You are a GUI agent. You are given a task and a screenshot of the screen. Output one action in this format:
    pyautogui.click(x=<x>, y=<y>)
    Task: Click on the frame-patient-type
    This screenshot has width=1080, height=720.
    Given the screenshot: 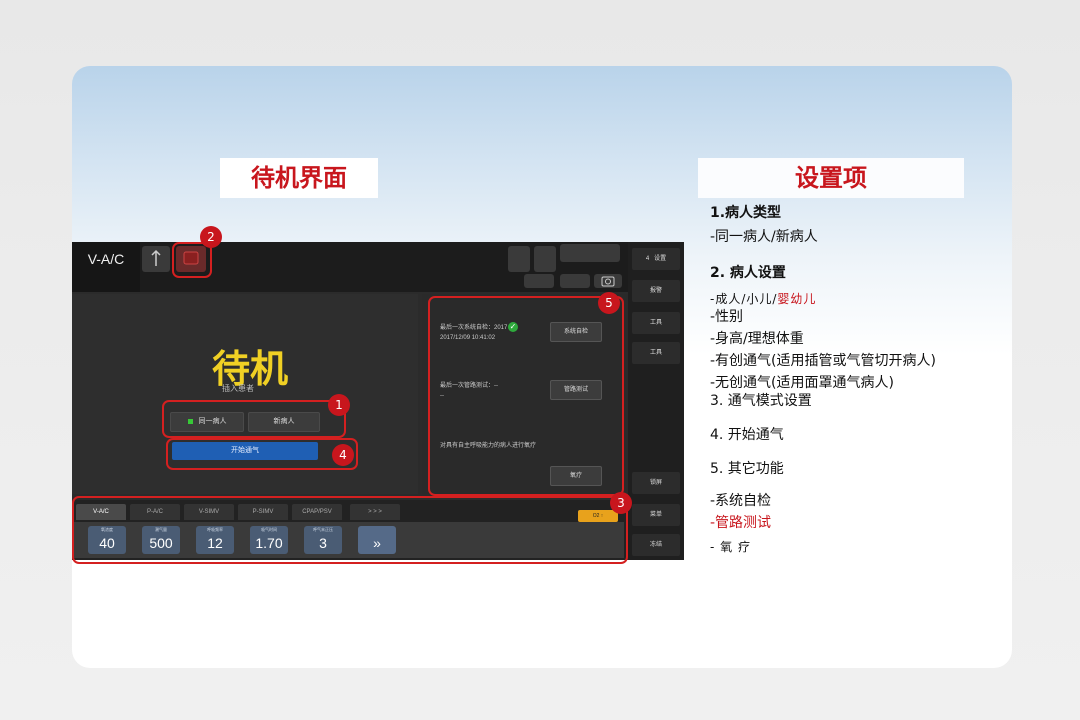 What is the action you would take?
    pyautogui.click(x=254, y=419)
    